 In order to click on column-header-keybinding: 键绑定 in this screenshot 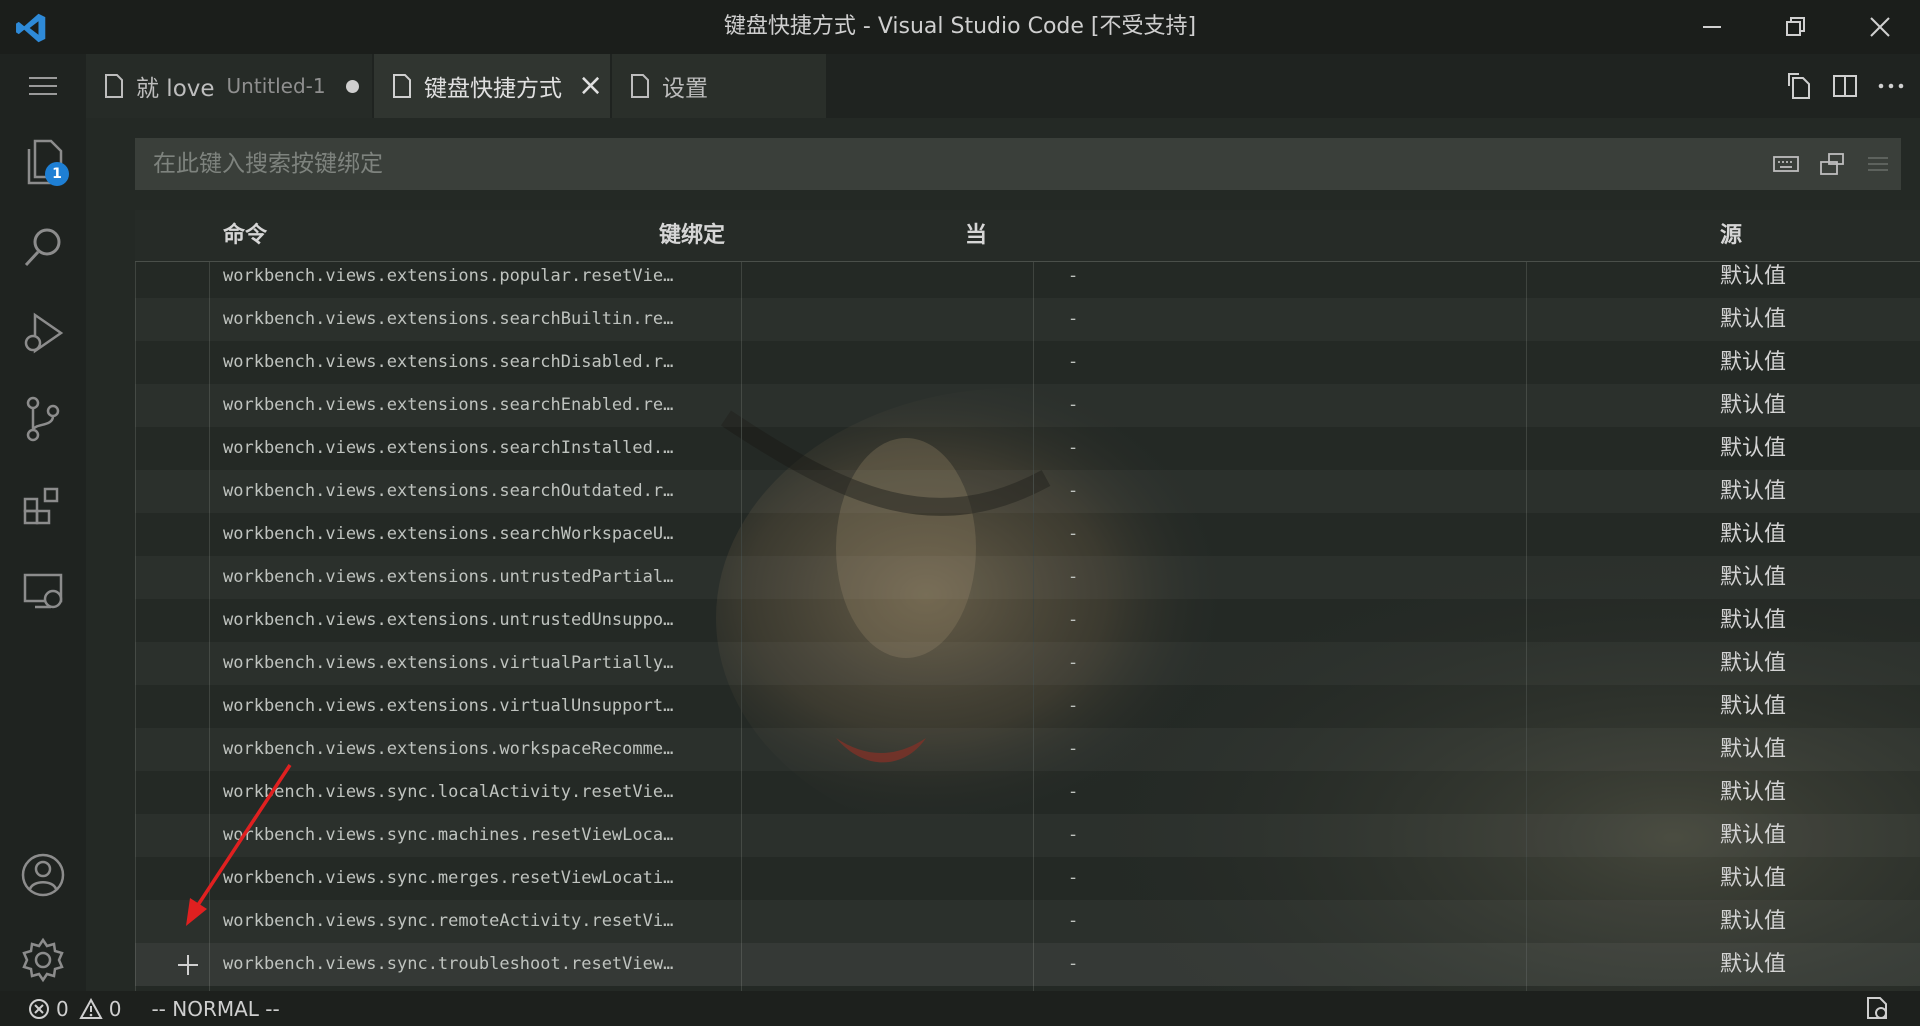, I will do `click(692, 236)`.